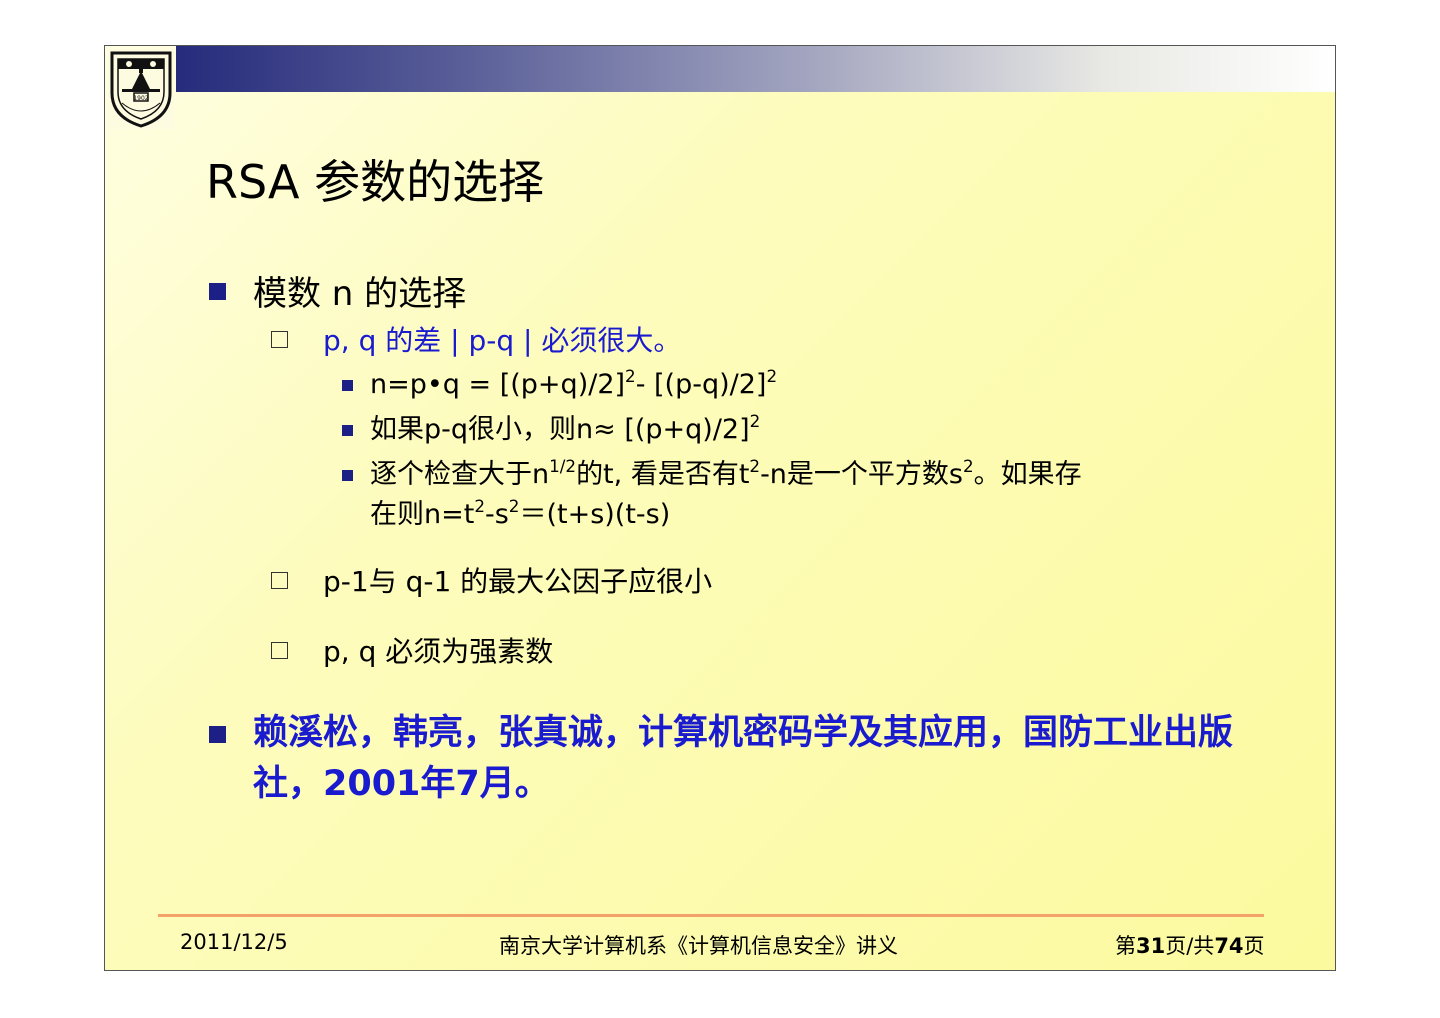 This screenshot has height=1018, width=1440. Describe the element at coordinates (460, 474) in the screenshot. I see `equation-text: 逐个检查大于n` at that location.